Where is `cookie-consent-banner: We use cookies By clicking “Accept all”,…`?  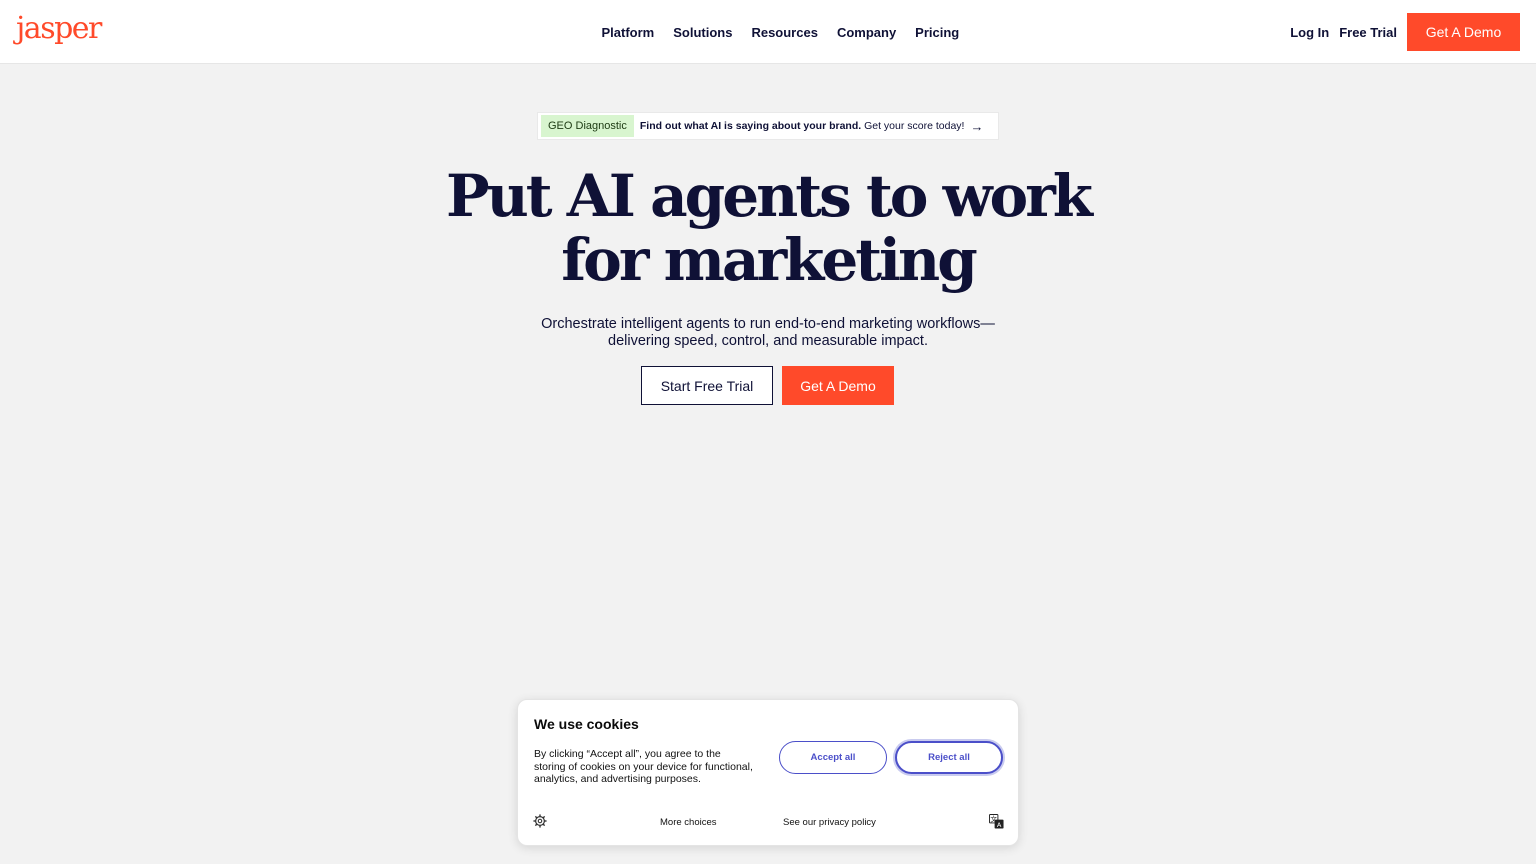 cookie-consent-banner: We use cookies By clicking “Accept all”,… is located at coordinates (768, 772).